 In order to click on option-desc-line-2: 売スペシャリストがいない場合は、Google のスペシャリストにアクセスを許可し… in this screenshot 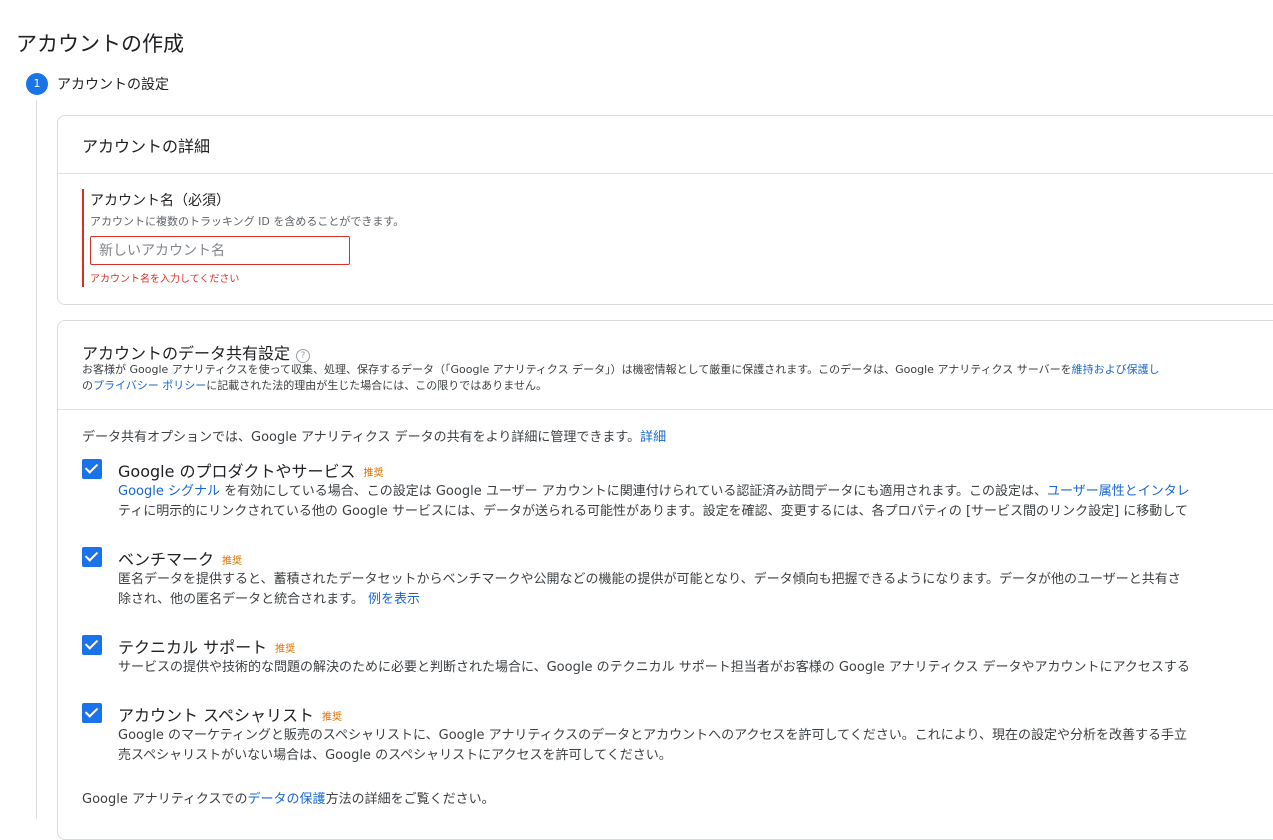, I will do `click(395, 755)`.